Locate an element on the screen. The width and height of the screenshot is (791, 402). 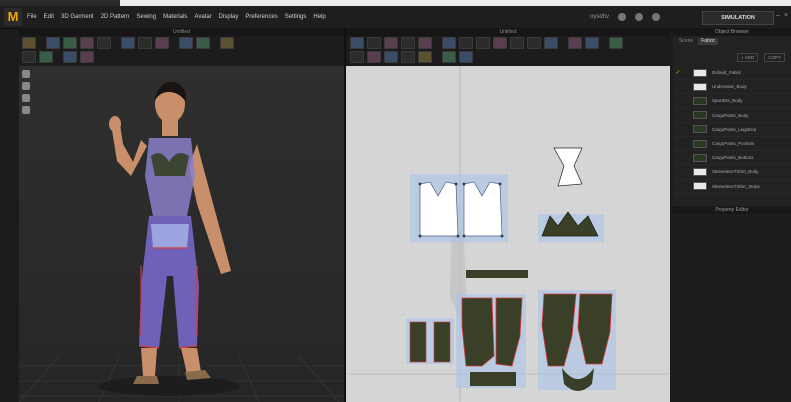
simulation-tool-icon is located at coordinates (29, 43).